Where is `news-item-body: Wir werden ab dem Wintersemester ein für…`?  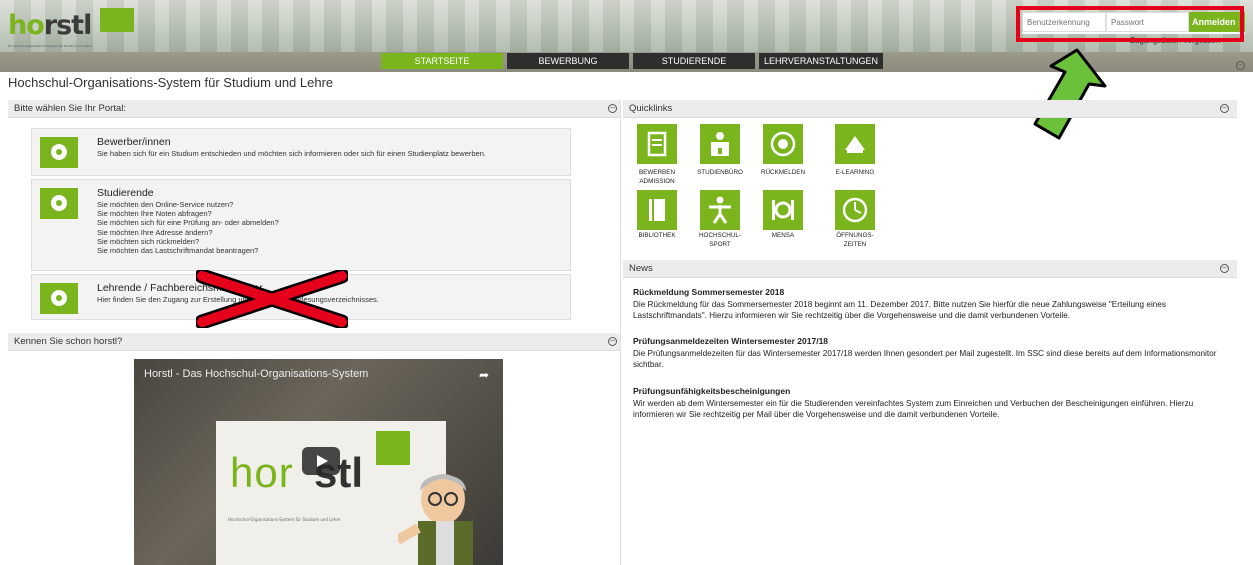 news-item-body: Wir werden ab dem Wintersemester ein für… is located at coordinates (913, 409).